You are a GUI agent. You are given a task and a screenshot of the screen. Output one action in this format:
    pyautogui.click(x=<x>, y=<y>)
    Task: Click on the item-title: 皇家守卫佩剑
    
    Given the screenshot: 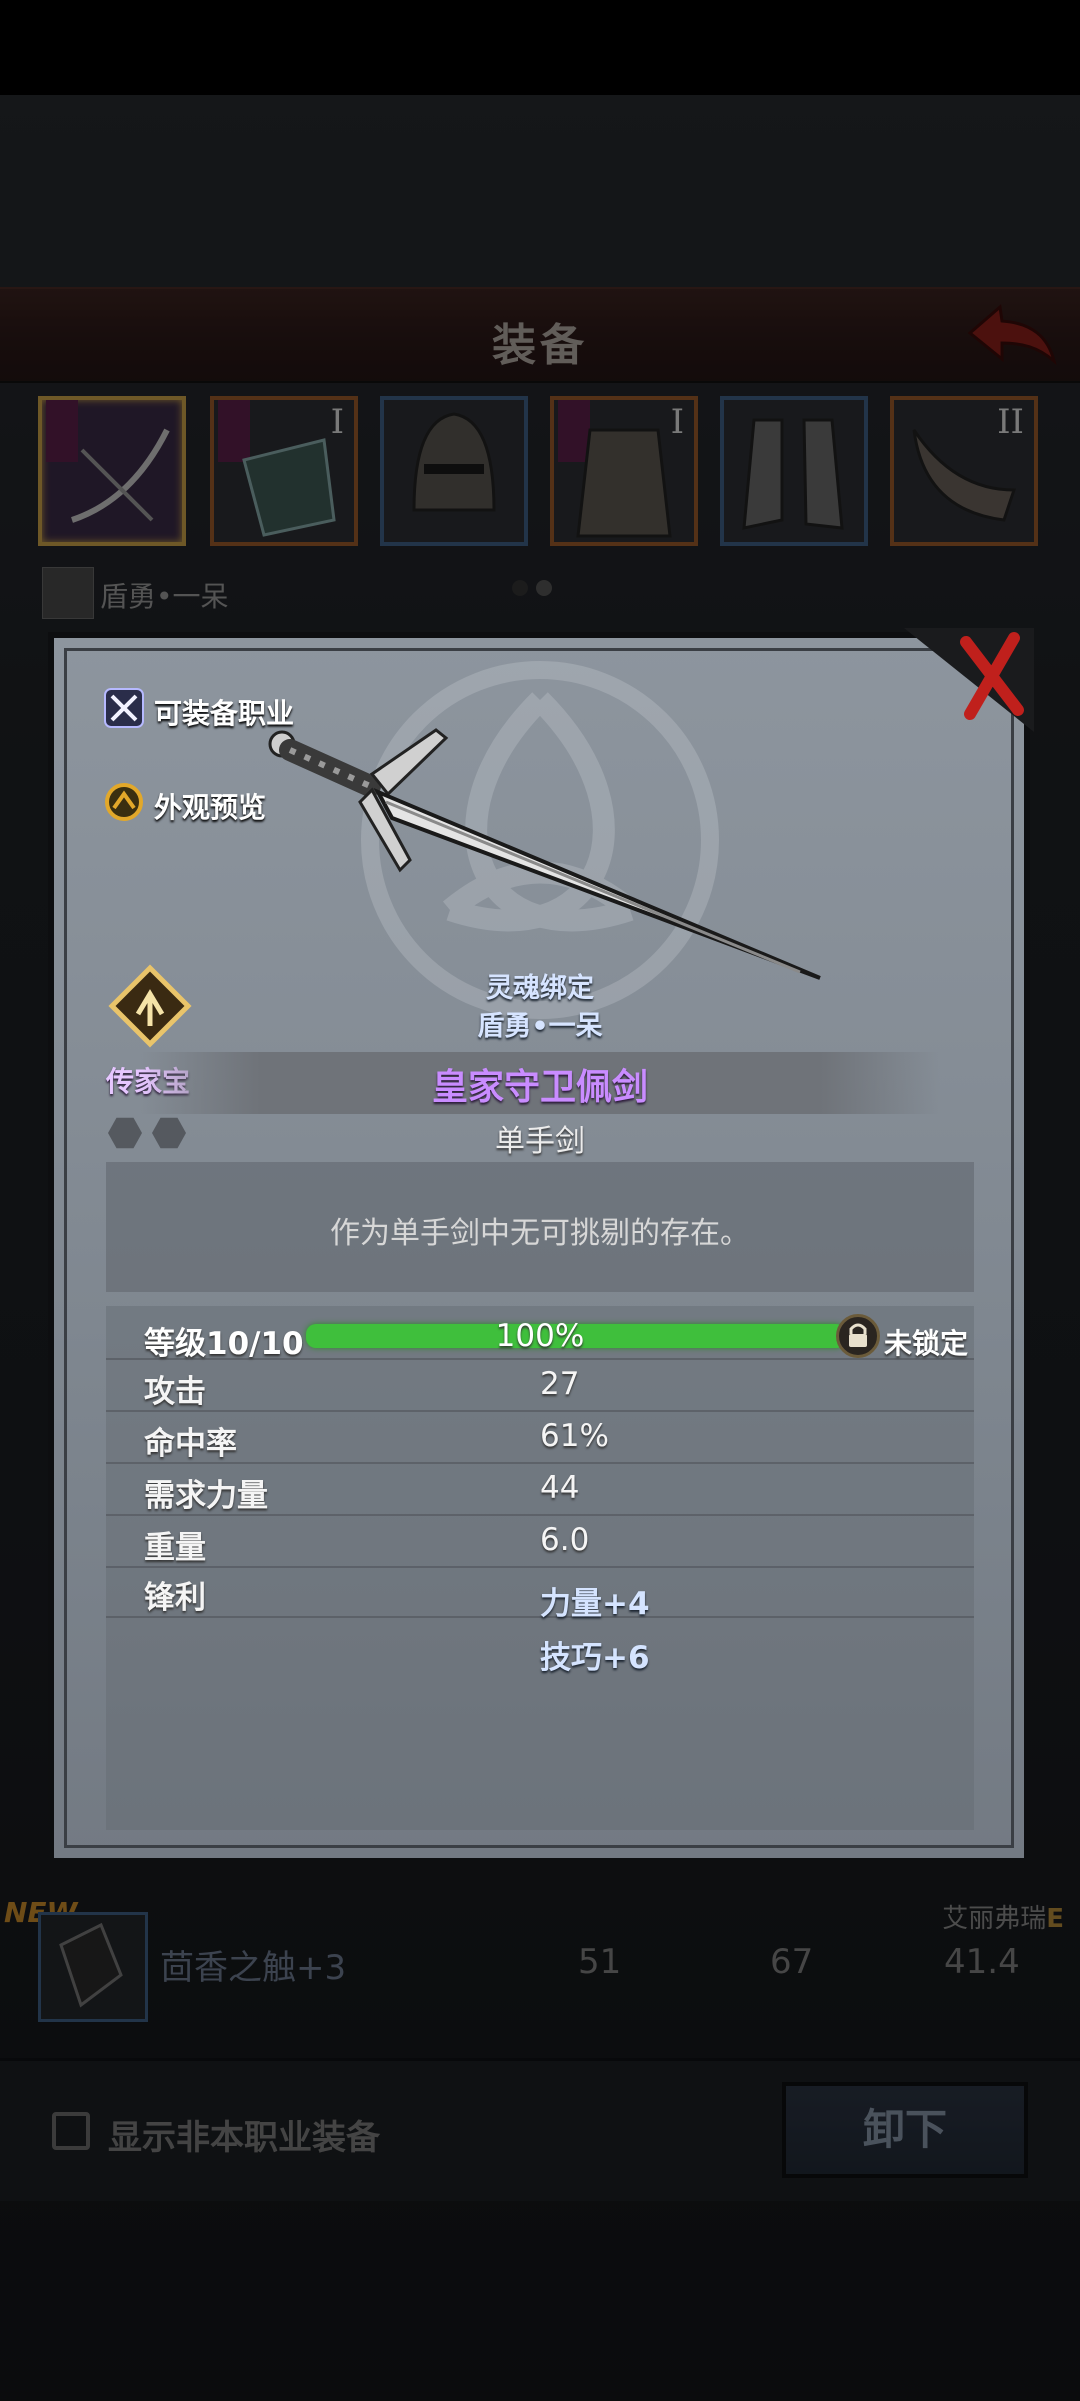 What is the action you would take?
    pyautogui.click(x=539, y=1087)
    